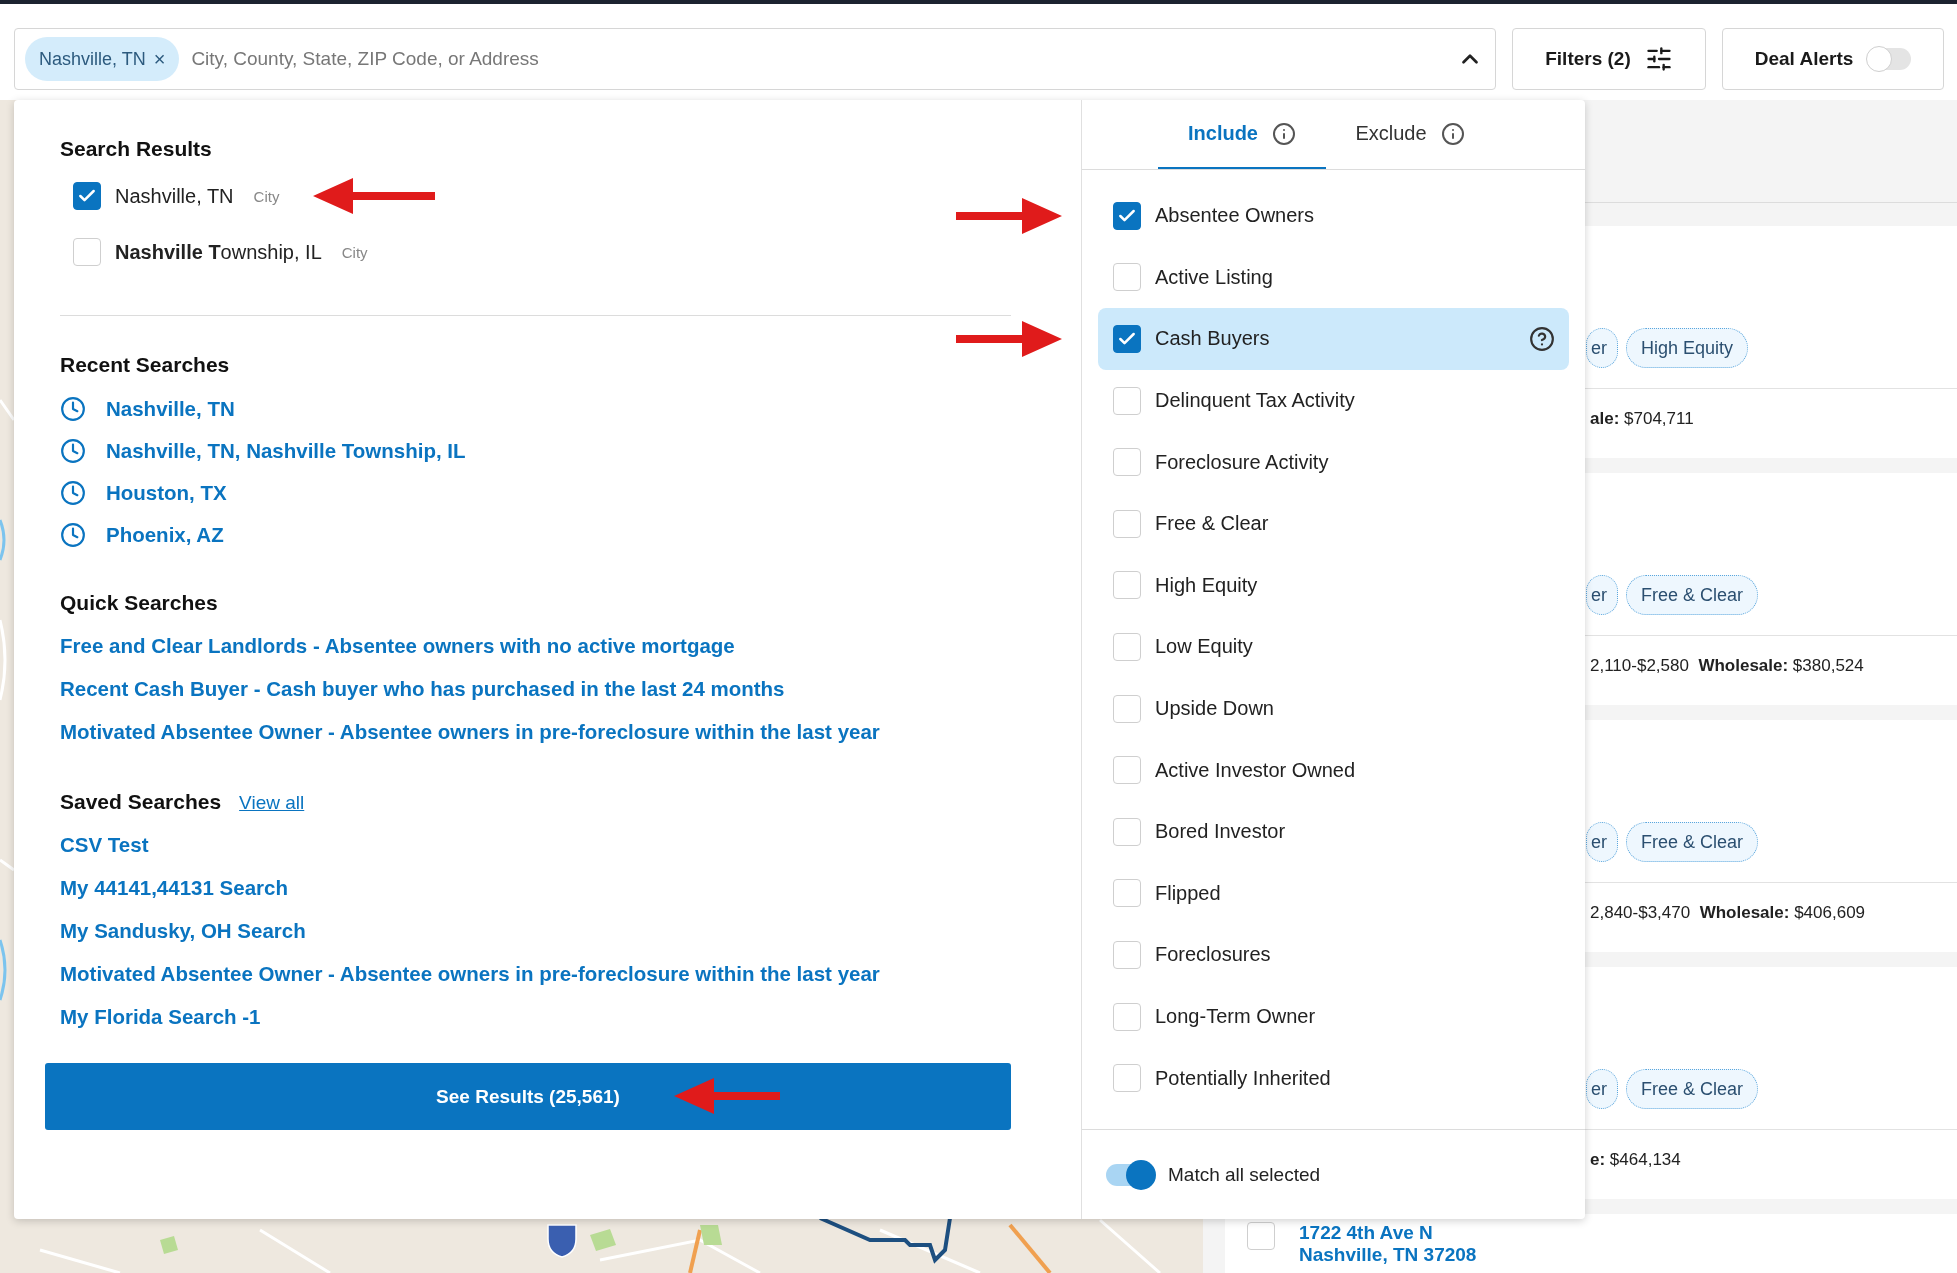  I want to click on section-title: Quick Searches, so click(139, 603).